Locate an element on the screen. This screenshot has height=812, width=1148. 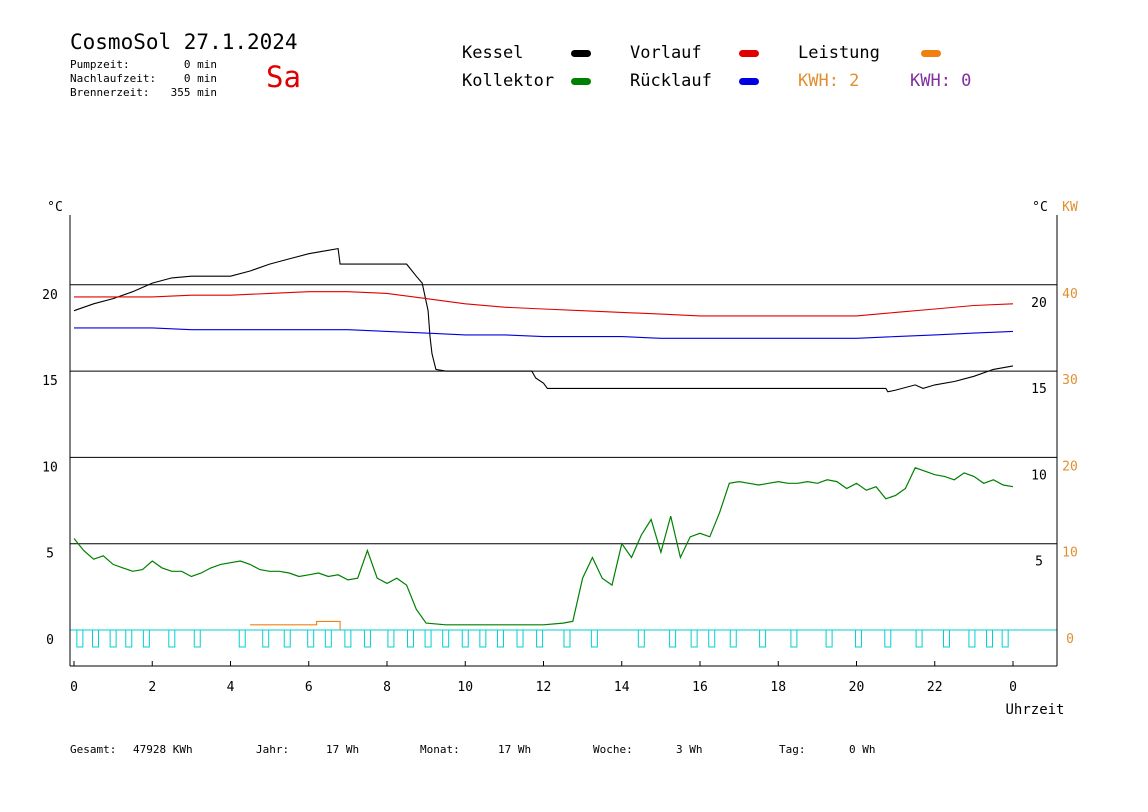
x-tick-label: 14 is located at coordinates (622, 687).